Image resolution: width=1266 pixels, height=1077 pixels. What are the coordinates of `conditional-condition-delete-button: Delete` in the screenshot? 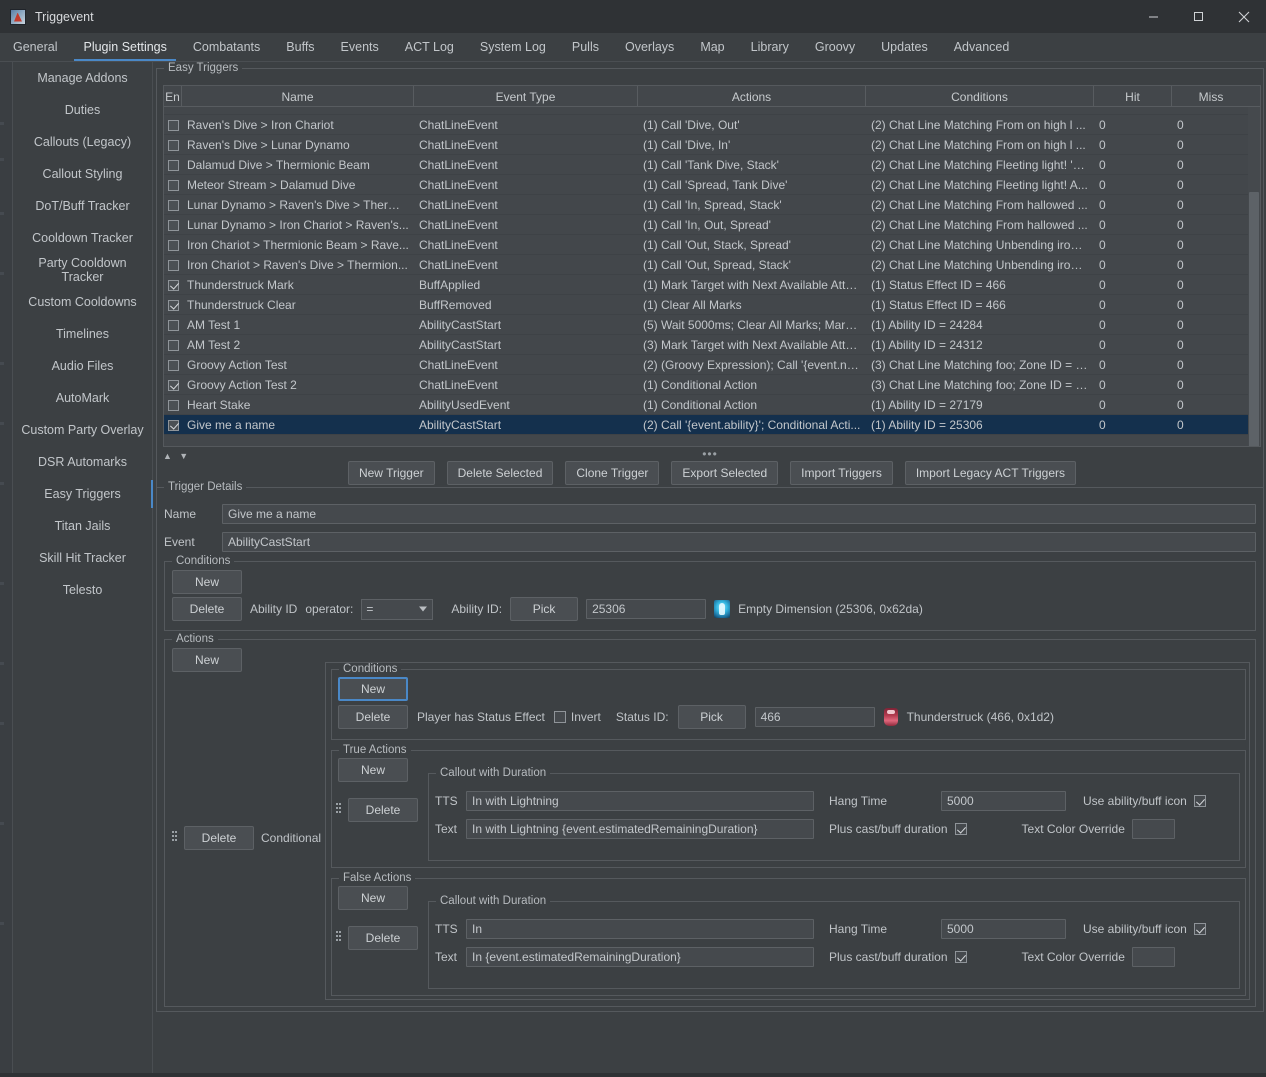 It's located at (373, 717).